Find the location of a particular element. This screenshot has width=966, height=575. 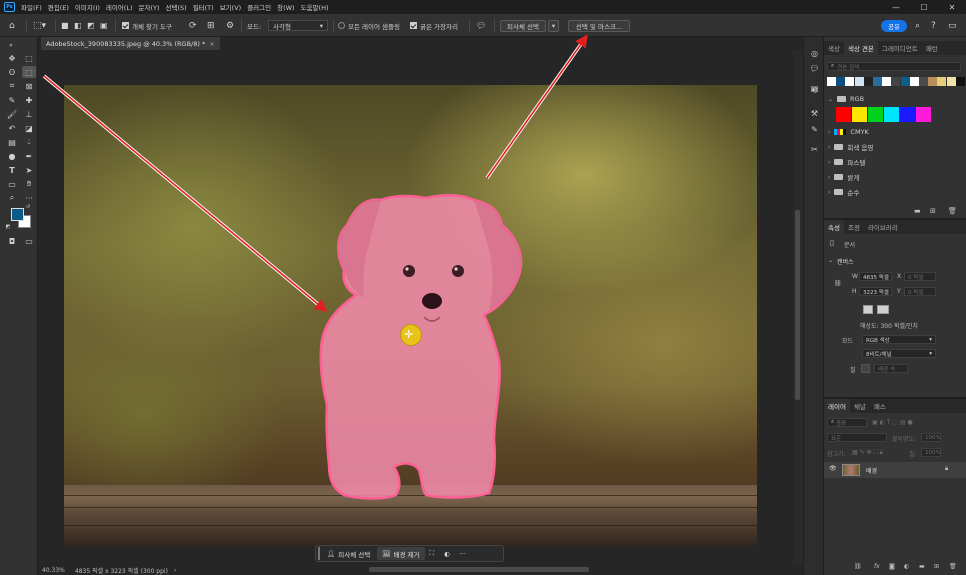

tab-adjustments: 조정 is located at coordinates (854, 227).